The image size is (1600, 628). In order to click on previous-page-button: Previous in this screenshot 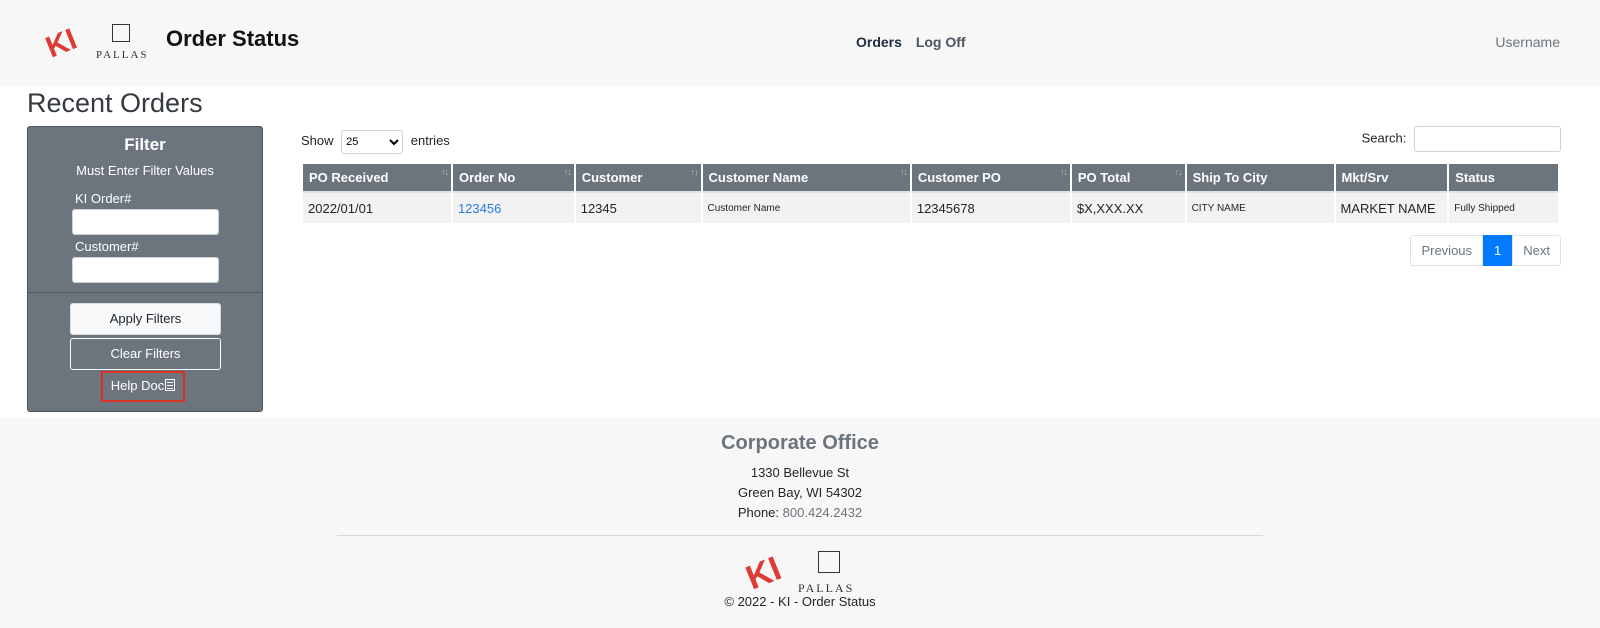, I will do `click(1447, 250)`.